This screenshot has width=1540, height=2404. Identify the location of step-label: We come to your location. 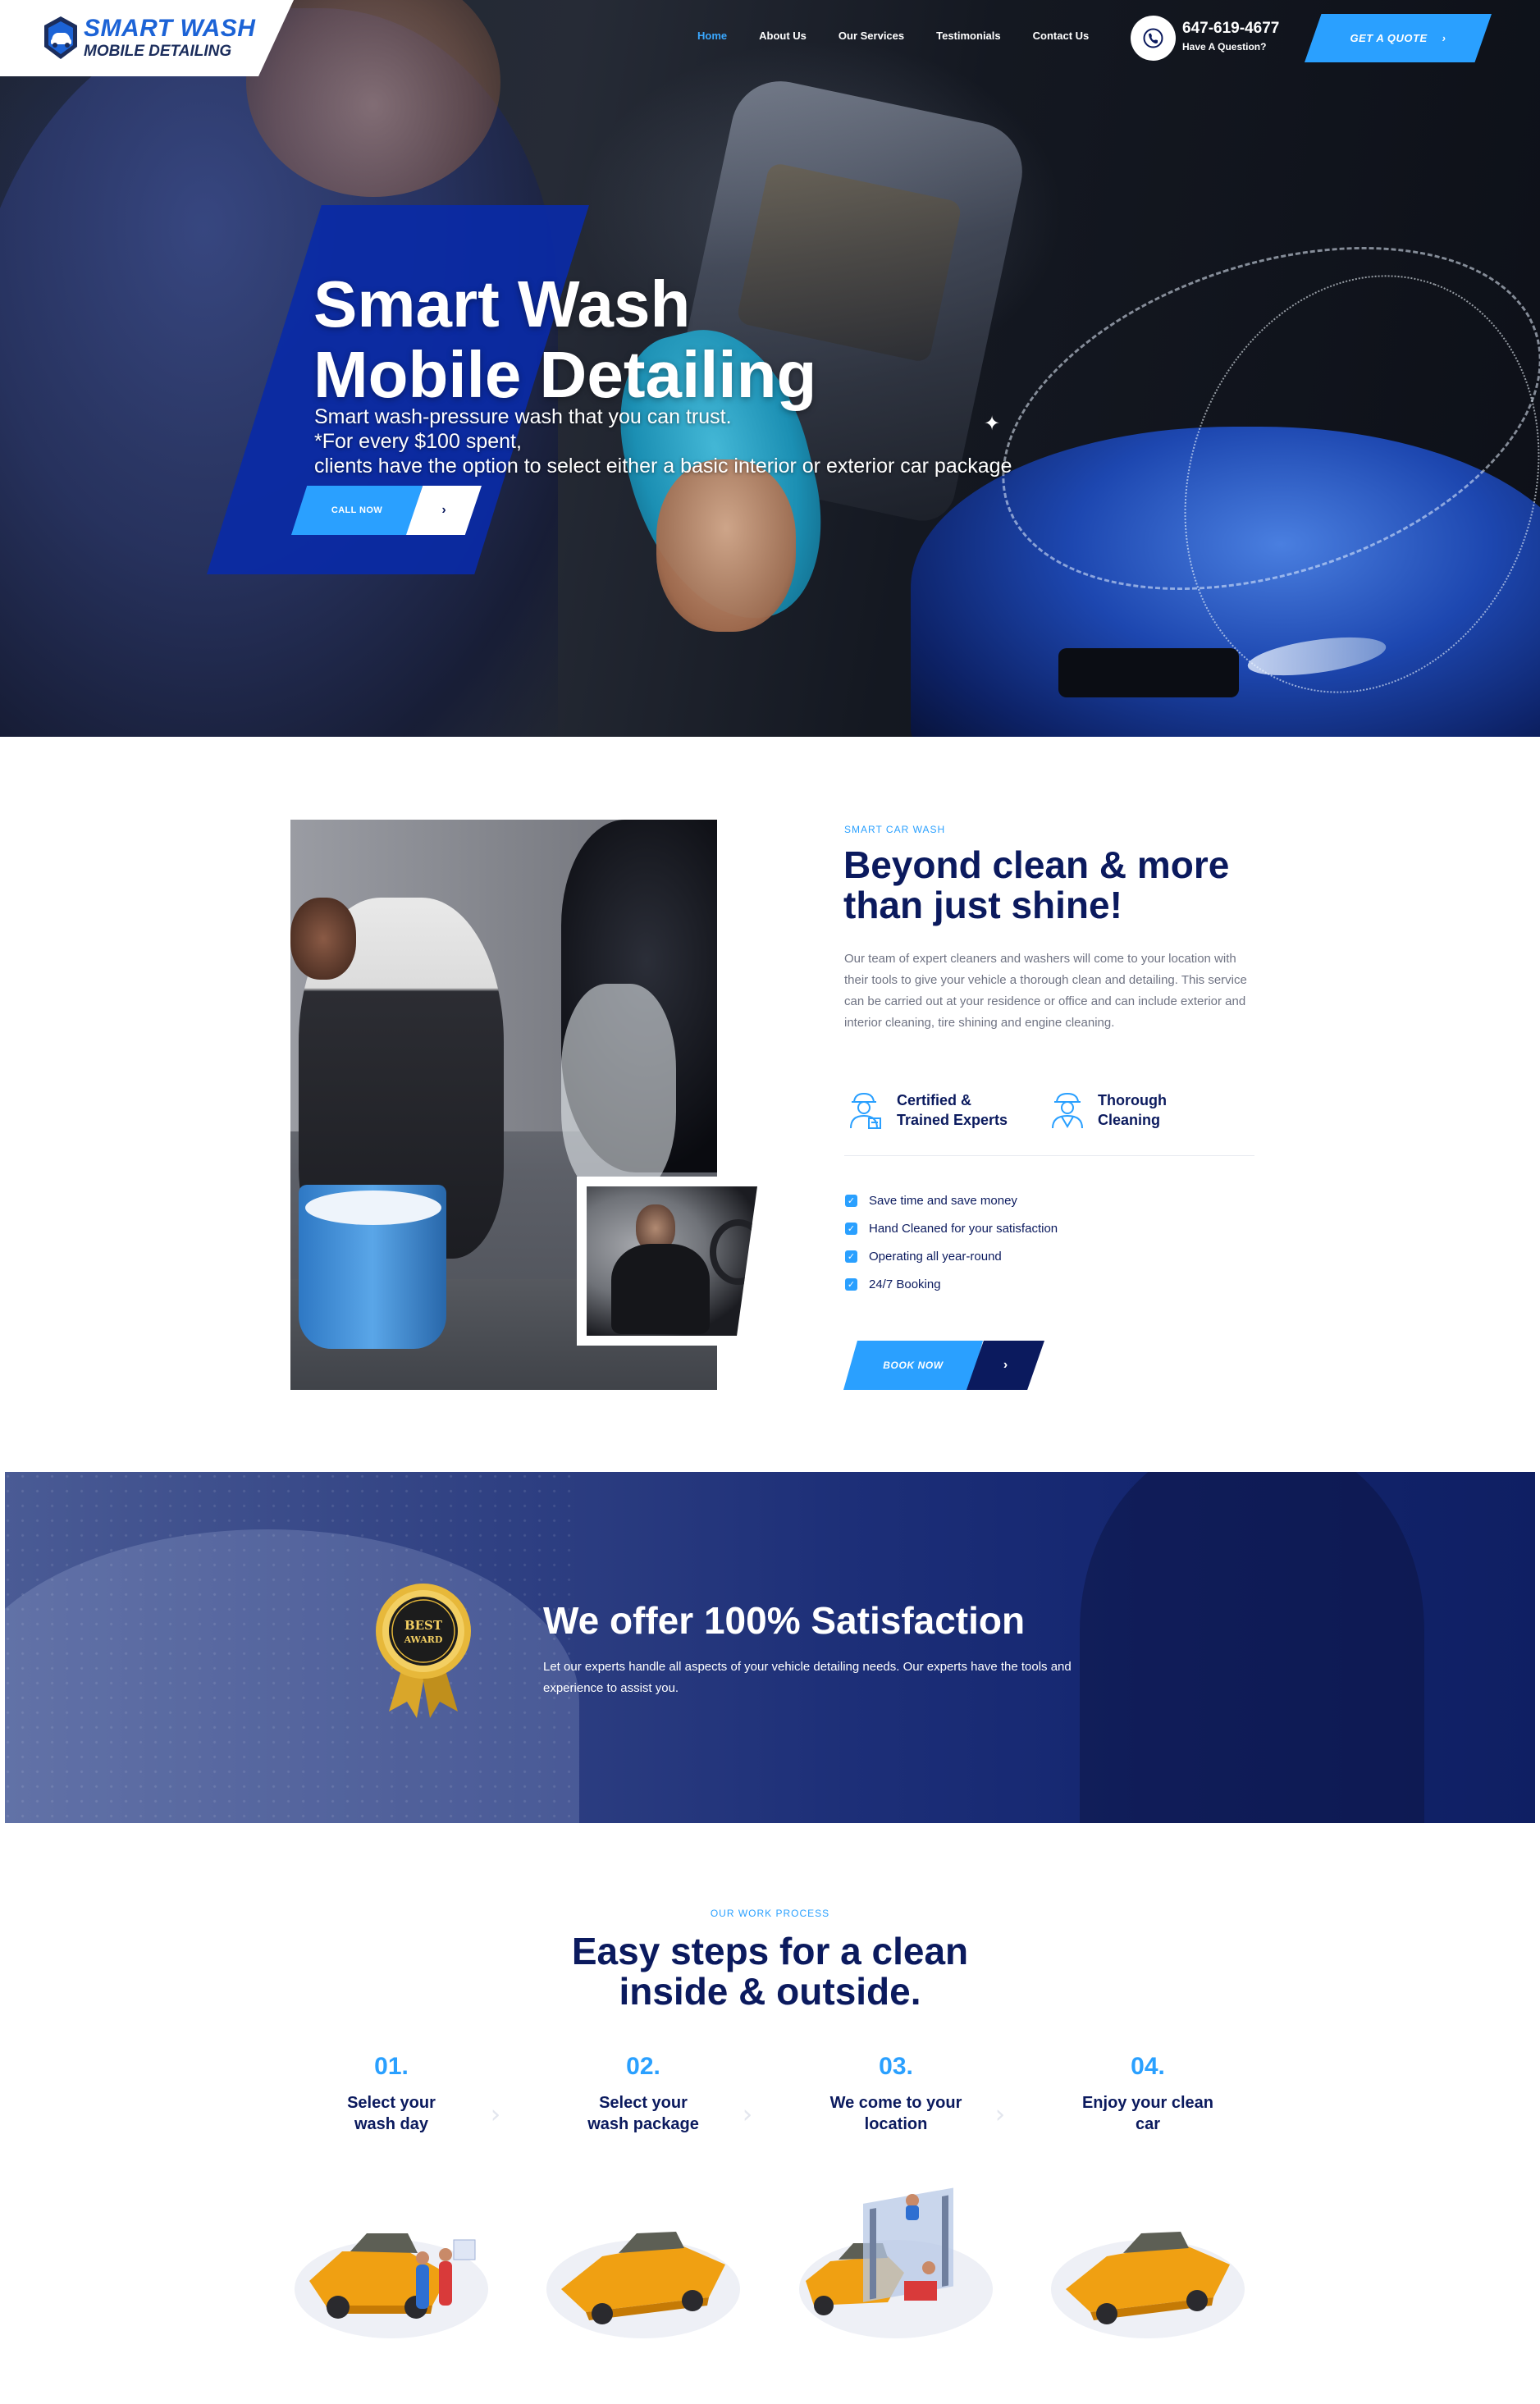
(895, 2113).